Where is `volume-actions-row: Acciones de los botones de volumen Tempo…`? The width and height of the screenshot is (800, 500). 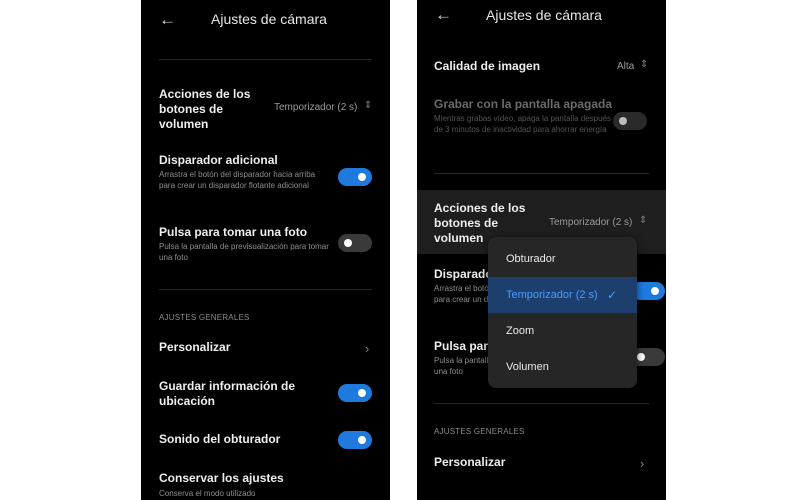 volume-actions-row: Acciones de los botones de volumen Tempo… is located at coordinates (265, 109).